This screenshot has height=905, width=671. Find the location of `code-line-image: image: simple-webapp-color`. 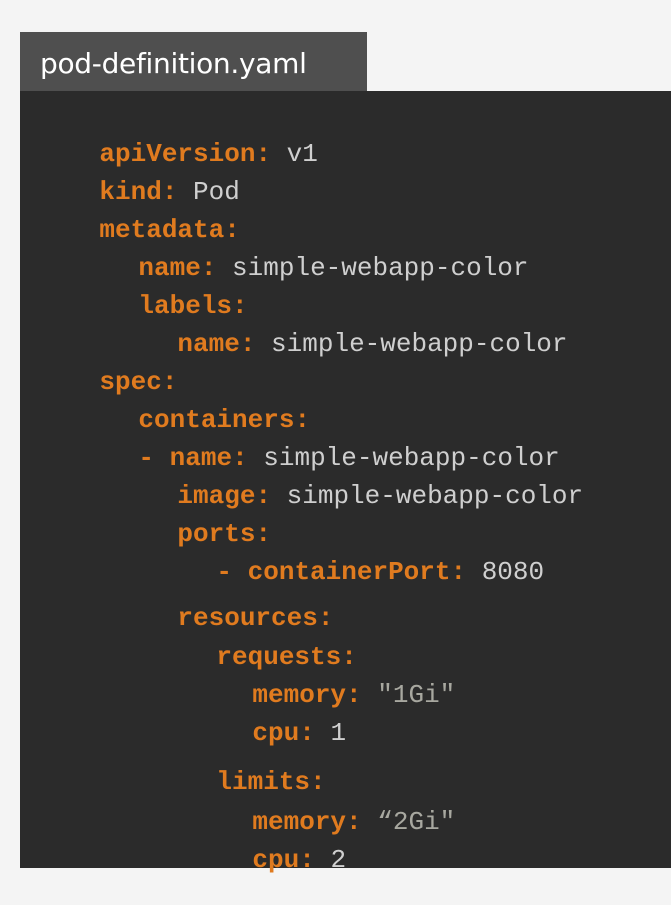

code-line-image: image: simple-webapp-color is located at coordinates (349, 481).